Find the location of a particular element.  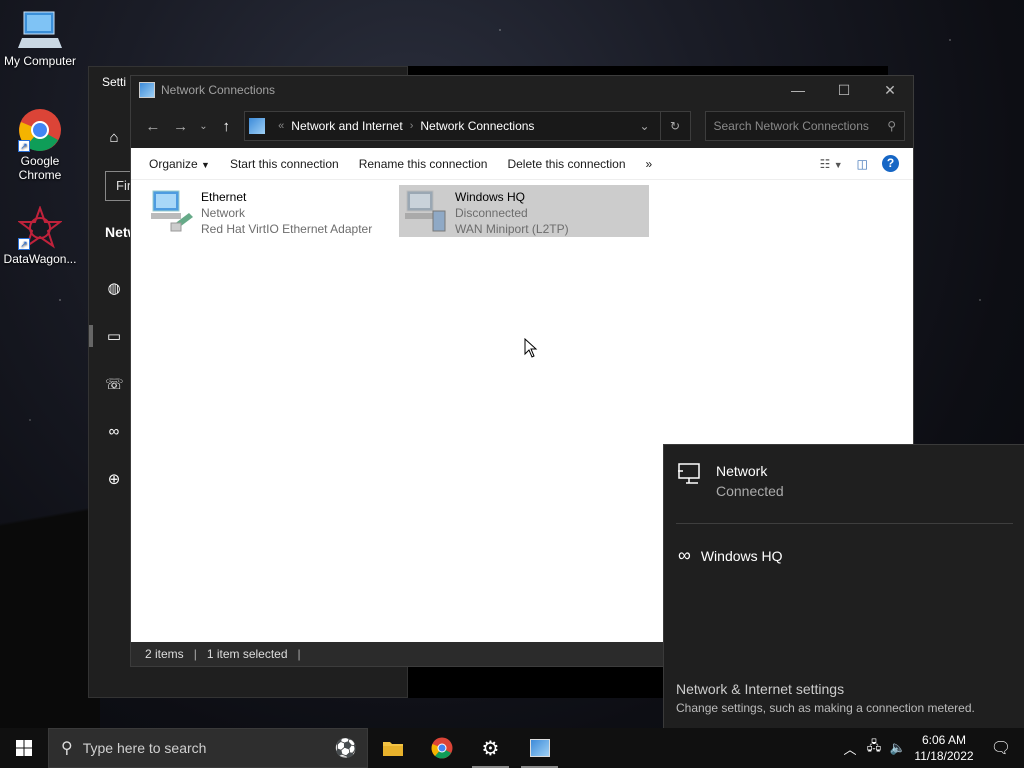

vpn-adapter-icon is located at coordinates (426, 211).